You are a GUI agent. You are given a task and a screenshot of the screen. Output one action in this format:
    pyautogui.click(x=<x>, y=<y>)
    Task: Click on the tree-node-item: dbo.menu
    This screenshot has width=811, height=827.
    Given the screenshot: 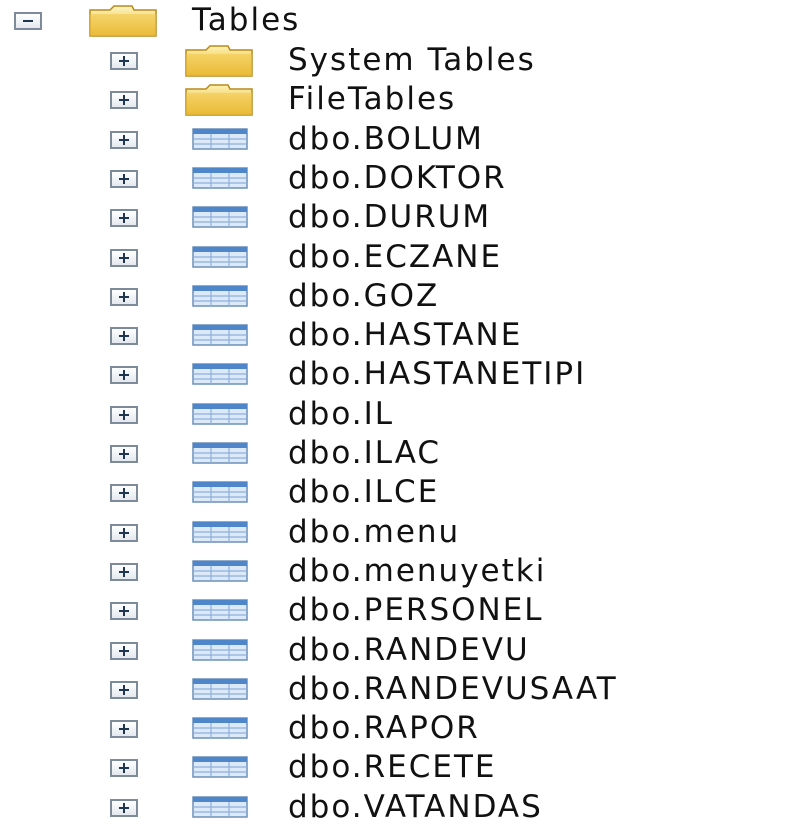 What is the action you would take?
    pyautogui.click(x=405, y=532)
    